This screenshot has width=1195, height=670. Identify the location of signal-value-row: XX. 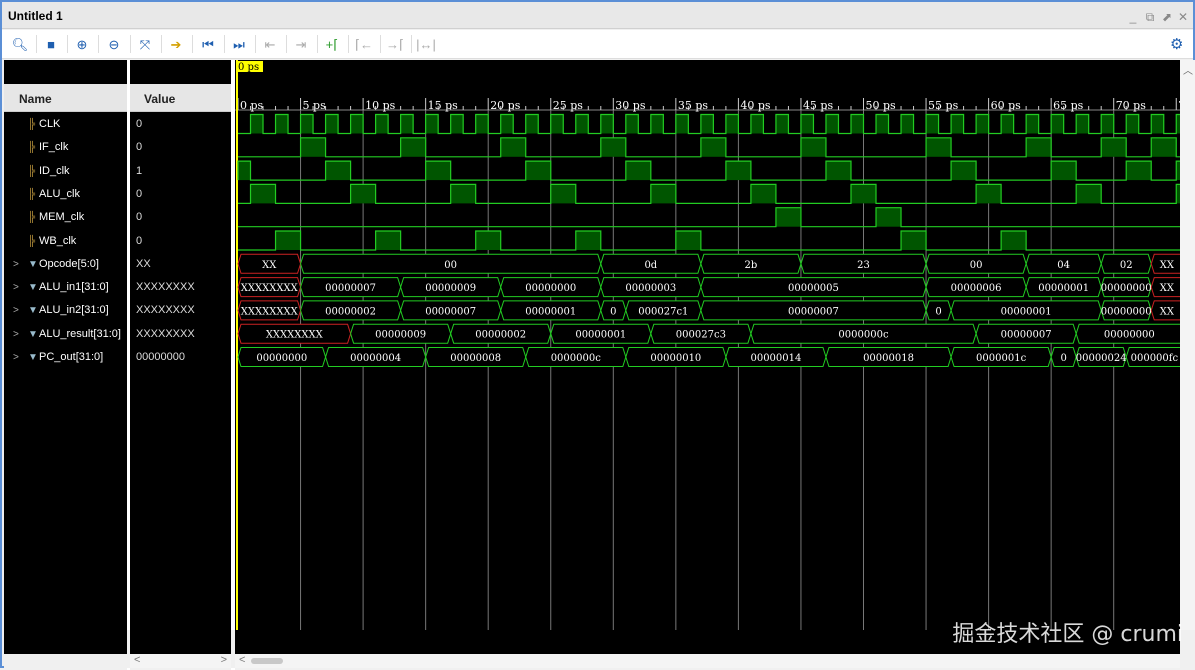
(180, 264).